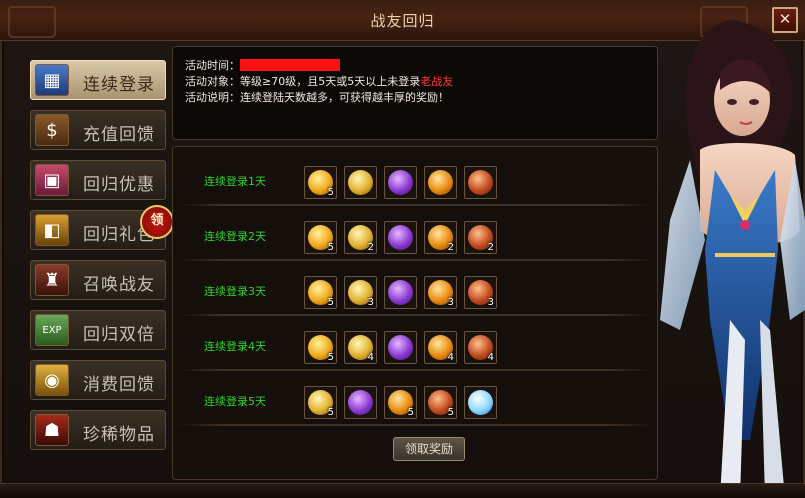 This screenshot has width=805, height=498. Describe the element at coordinates (290, 65) in the screenshot. I see `redacted-time-bar` at that location.